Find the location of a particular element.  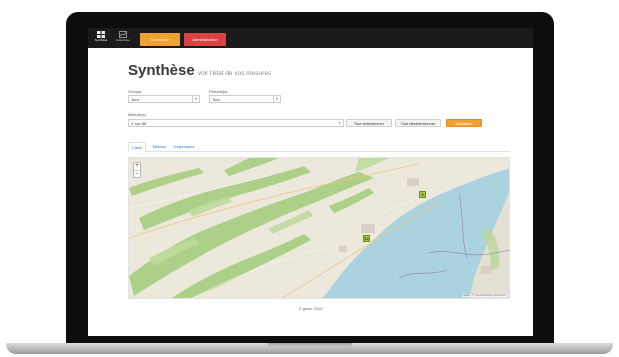

view-tabs: Carte Tableau Graphiques is located at coordinates (319, 146).